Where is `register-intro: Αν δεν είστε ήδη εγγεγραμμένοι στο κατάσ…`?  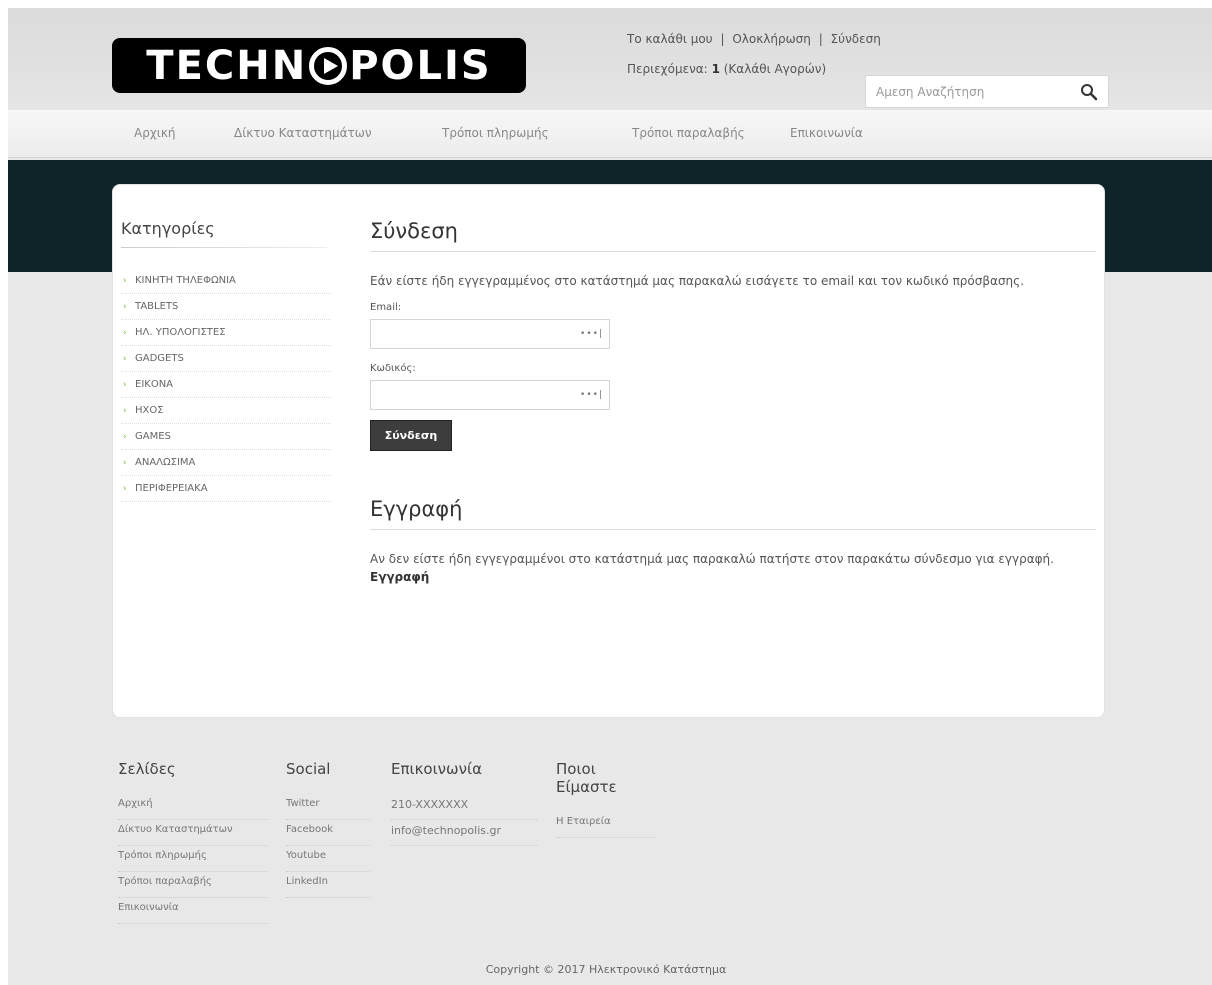 register-intro: Αν δεν είστε ήδη εγγεγραμμένοι στο κατάσ… is located at coordinates (712, 559).